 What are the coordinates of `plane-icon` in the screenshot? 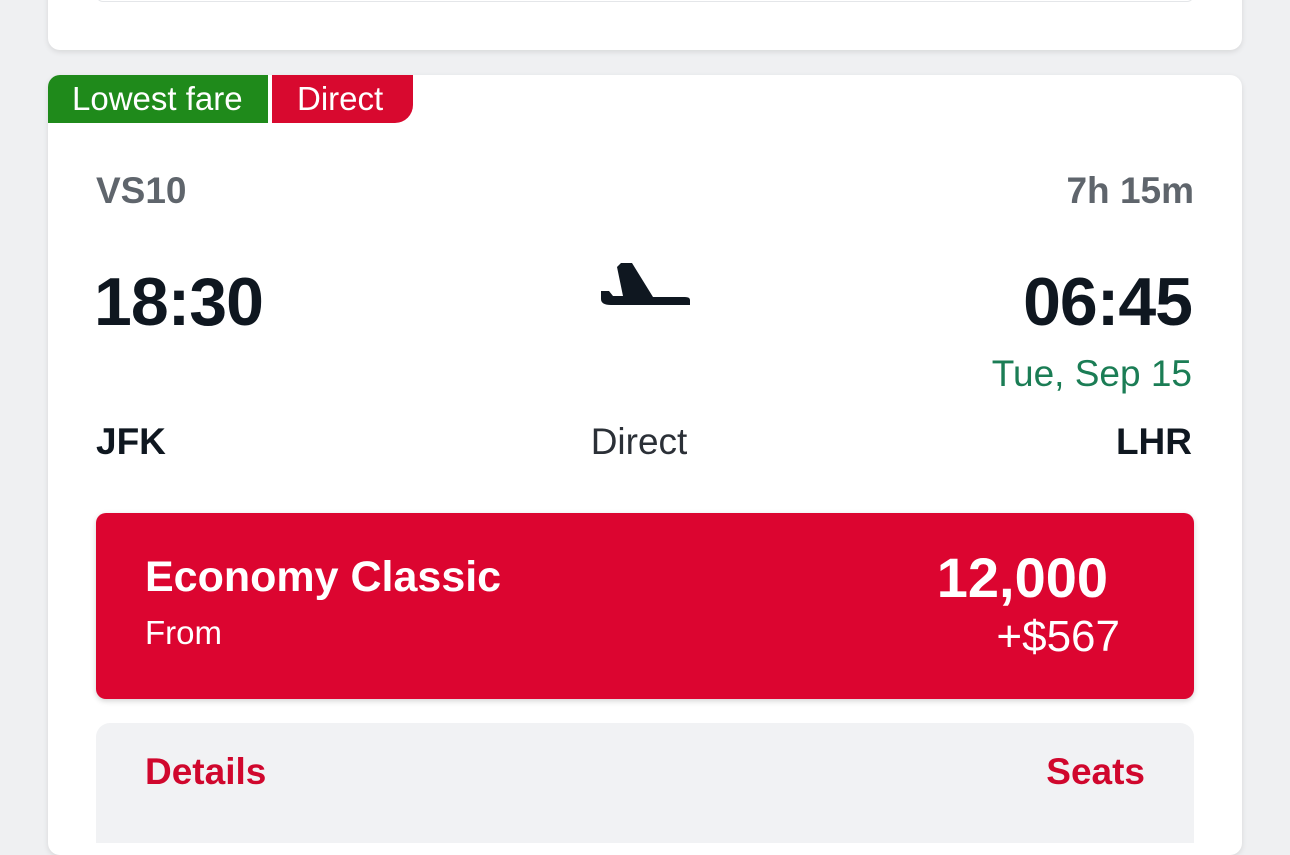 It's located at (645, 284).